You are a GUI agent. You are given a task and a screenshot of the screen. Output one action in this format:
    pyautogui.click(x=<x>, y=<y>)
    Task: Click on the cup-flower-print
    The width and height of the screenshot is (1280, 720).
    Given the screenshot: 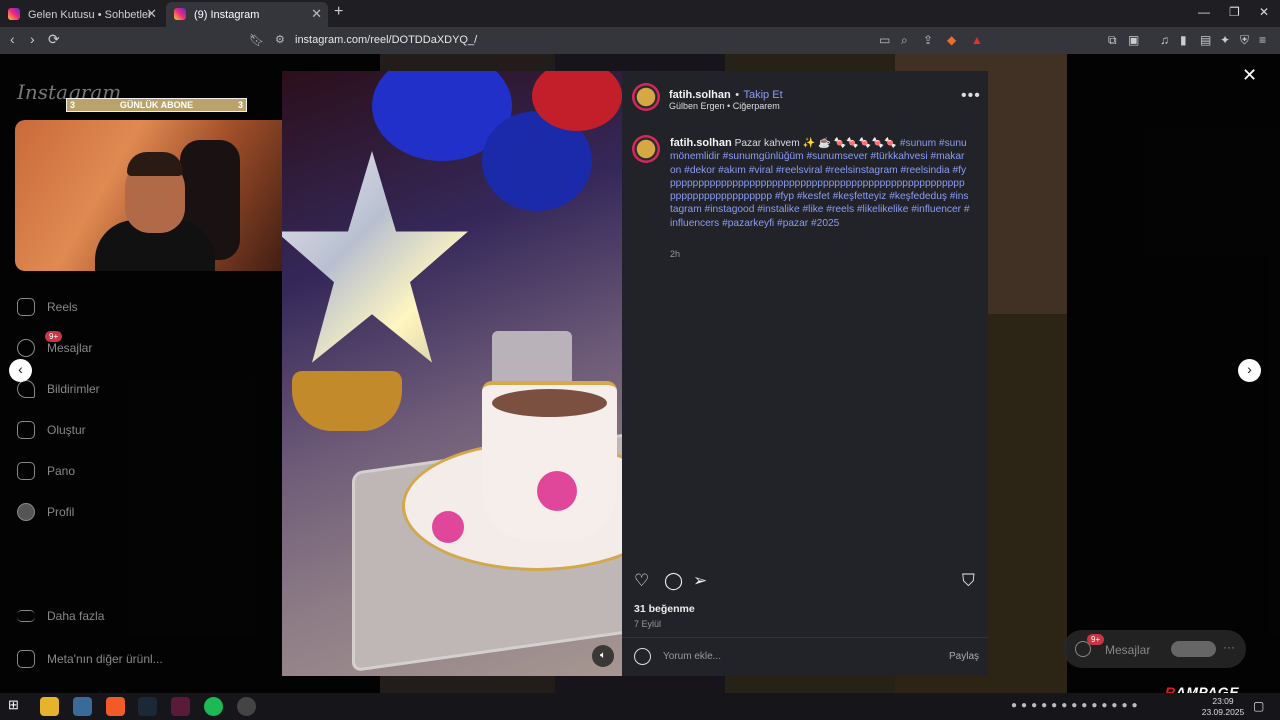 What is the action you would take?
    pyautogui.click(x=557, y=491)
    